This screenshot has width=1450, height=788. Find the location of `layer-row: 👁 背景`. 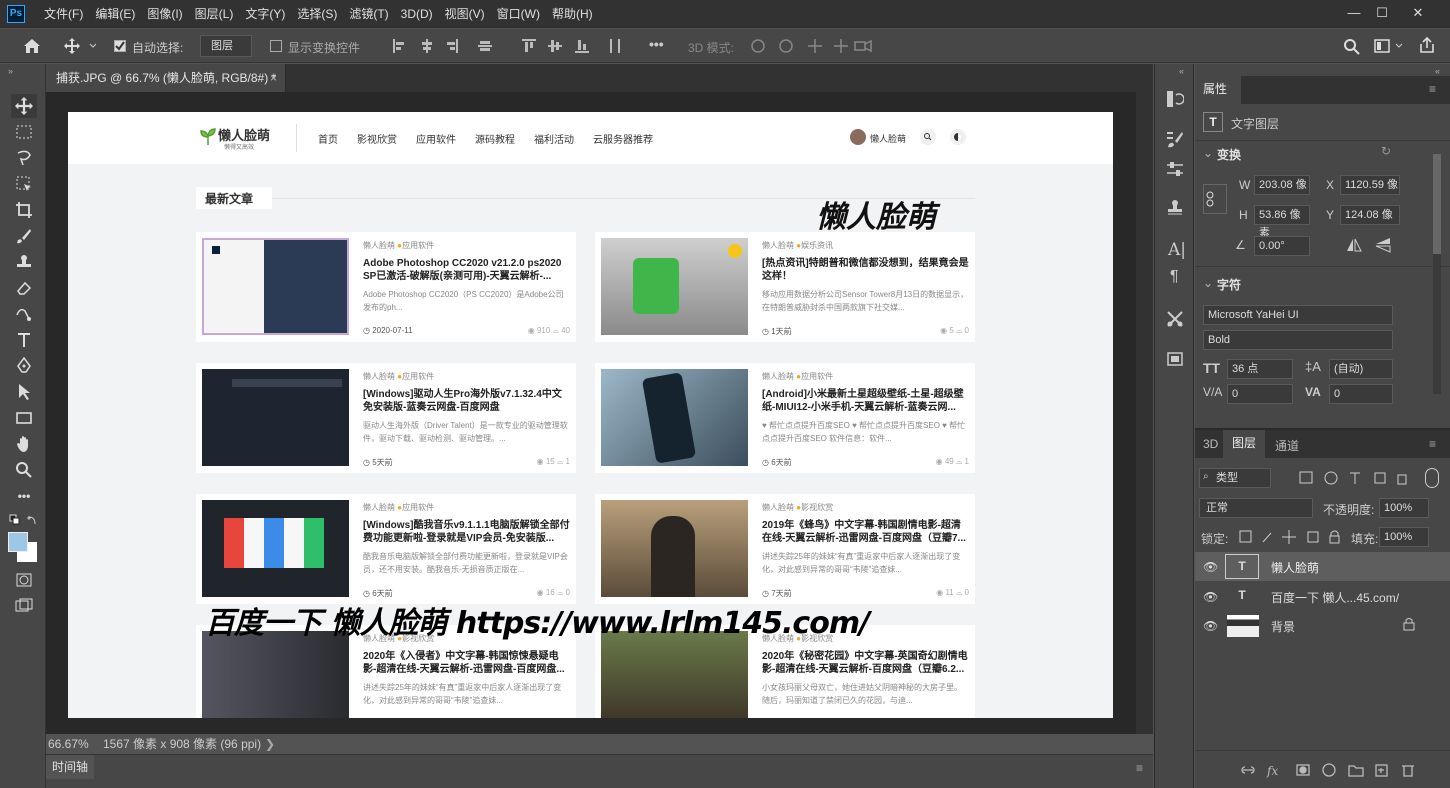

layer-row: 👁 背景 is located at coordinates (1322, 625).